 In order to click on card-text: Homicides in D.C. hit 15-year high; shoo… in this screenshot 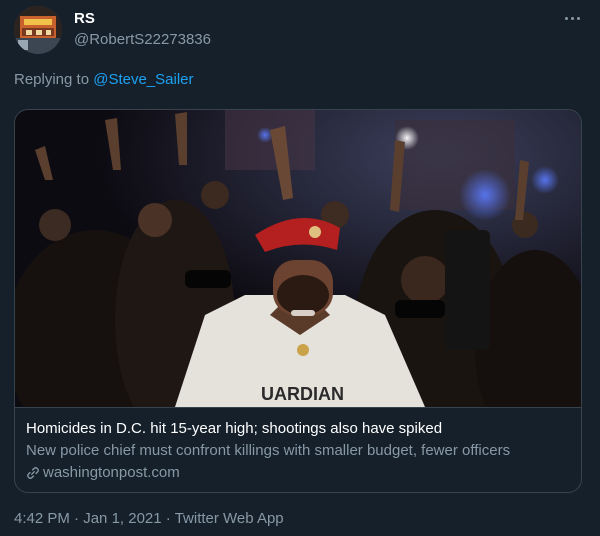, I will do `click(298, 449)`.